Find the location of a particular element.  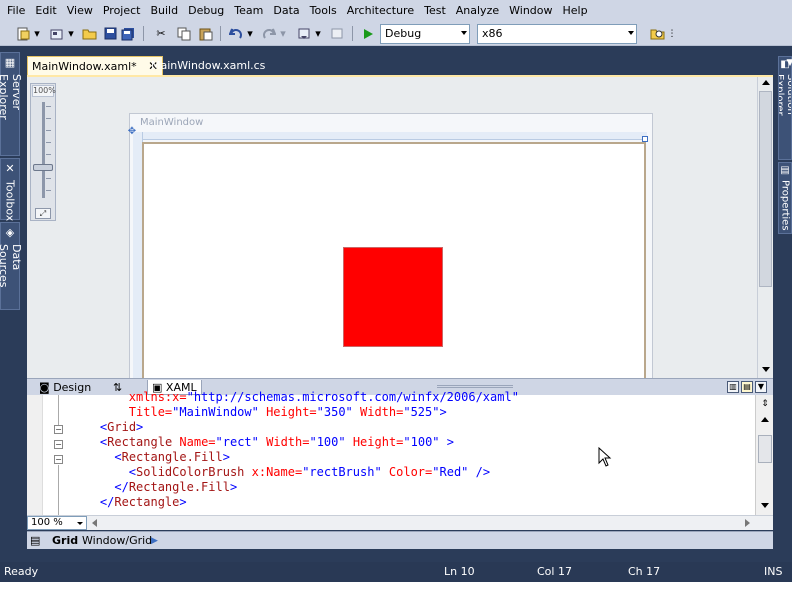

save-icon is located at coordinates (110, 33).